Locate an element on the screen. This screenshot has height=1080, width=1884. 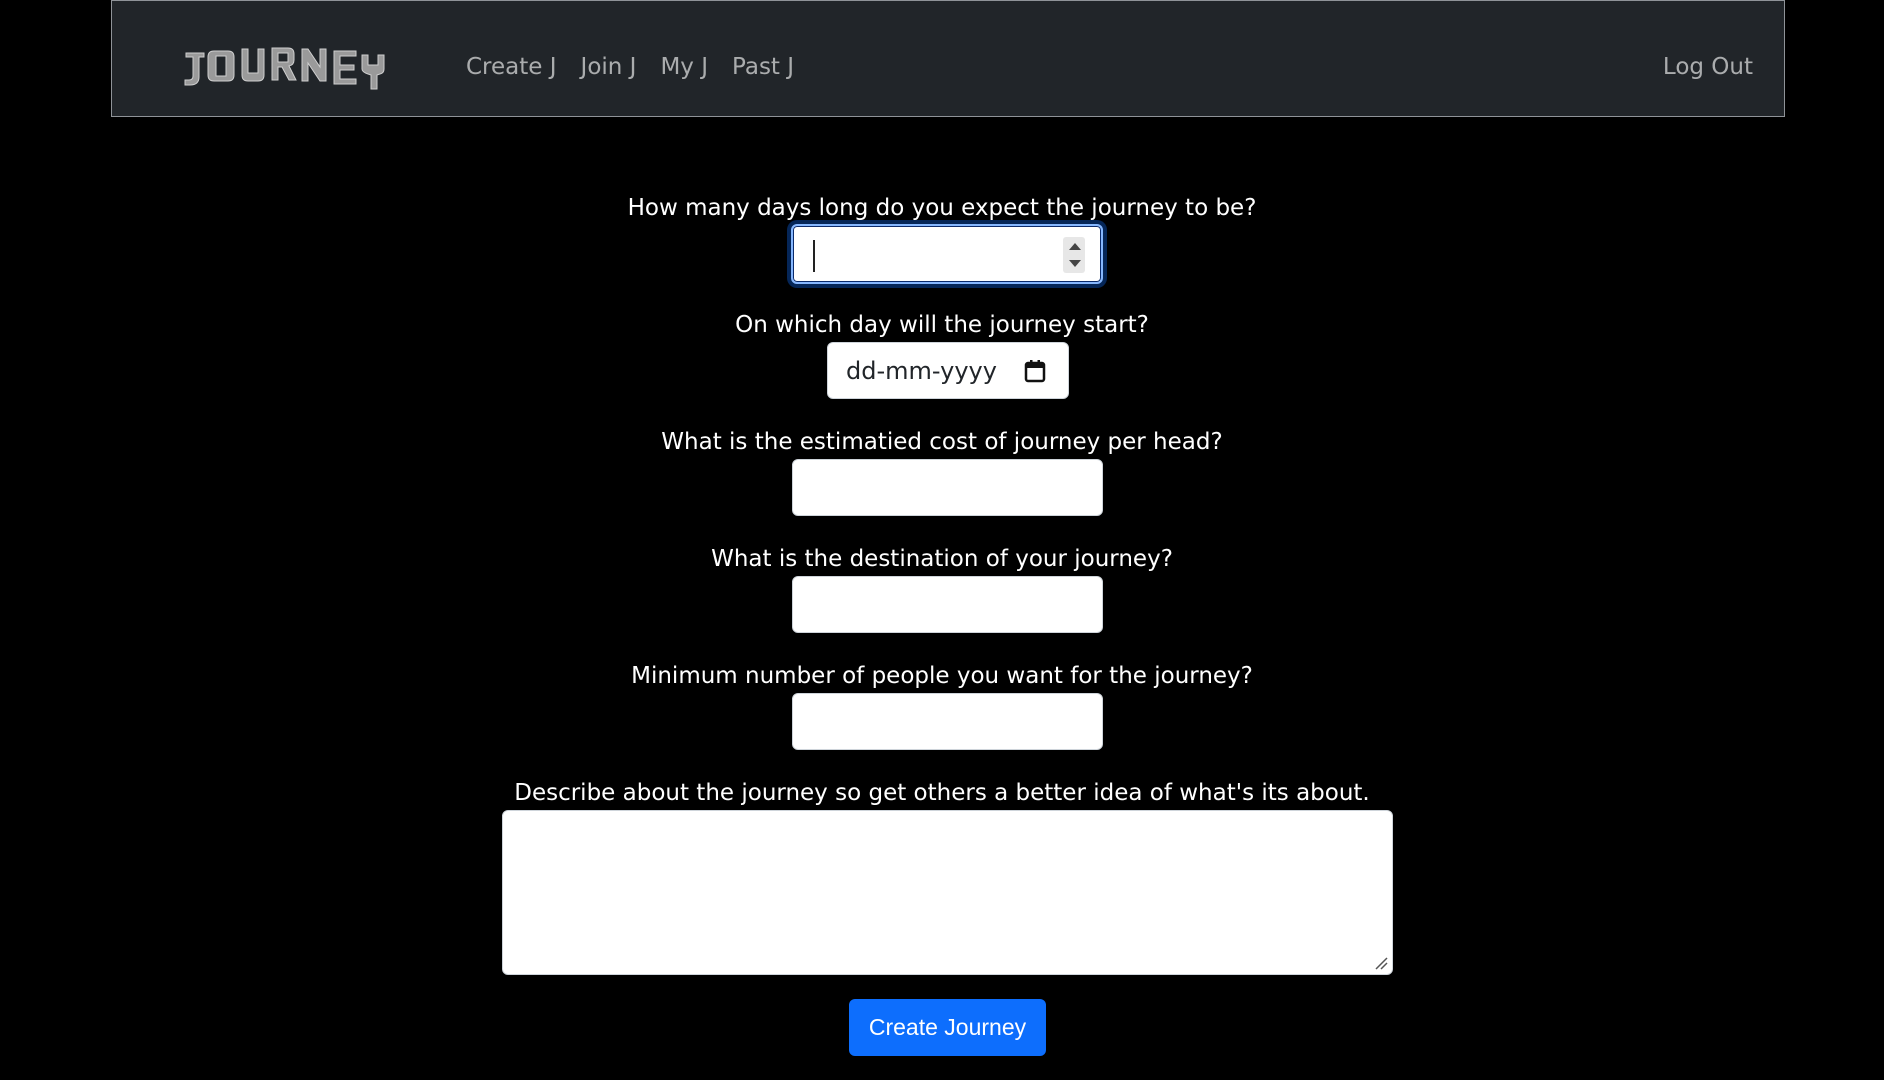
create-journey-button: Create Journey is located at coordinates (947, 1027).